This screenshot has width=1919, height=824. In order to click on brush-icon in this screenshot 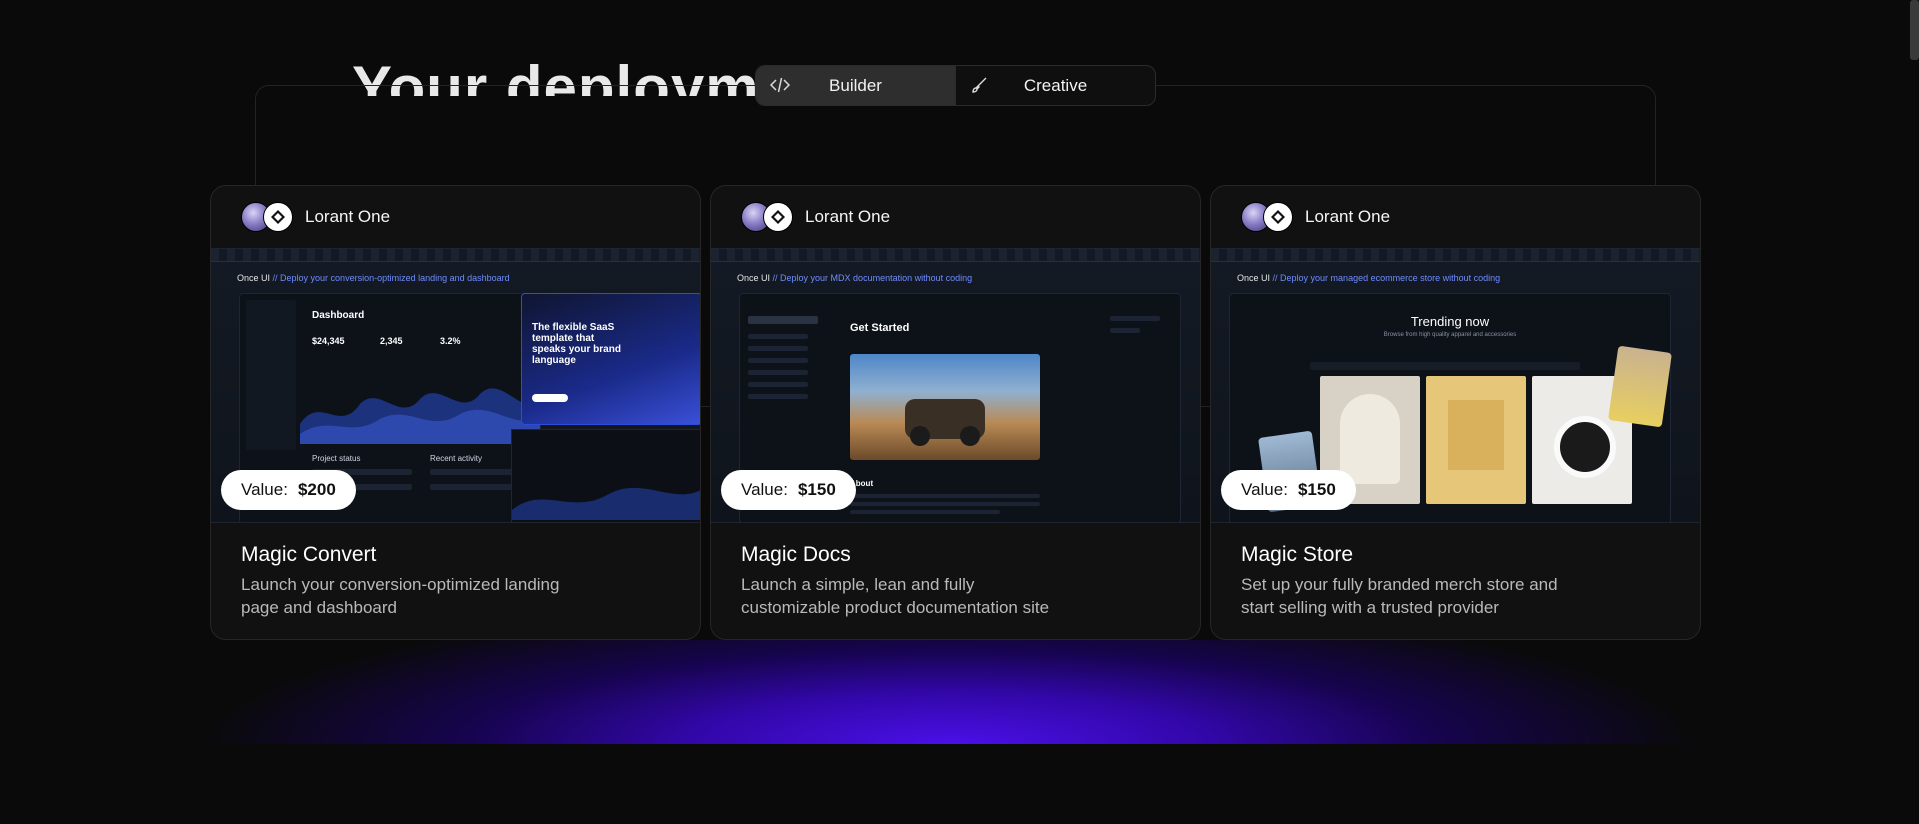, I will do `click(979, 85)`.